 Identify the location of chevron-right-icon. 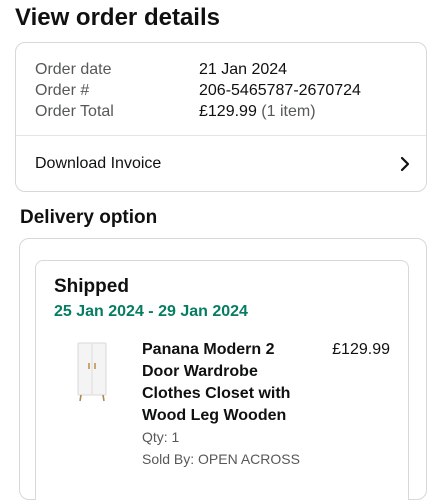
(405, 164).